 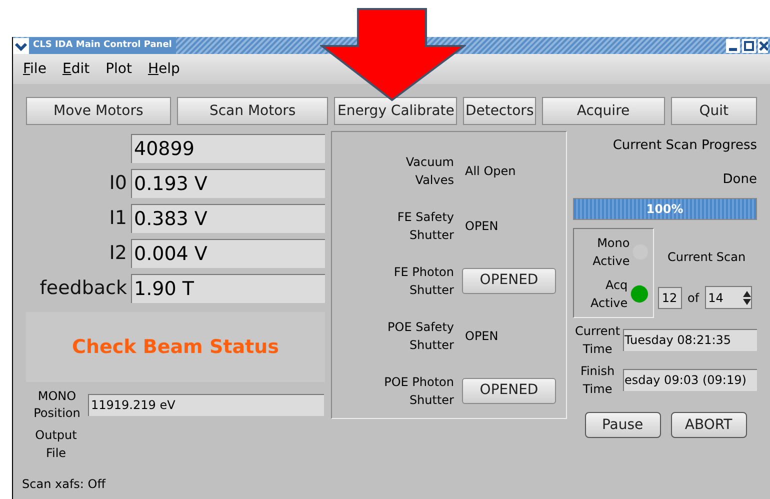 What do you see at coordinates (83, 289) in the screenshot?
I see `reading-label: feedback` at bounding box center [83, 289].